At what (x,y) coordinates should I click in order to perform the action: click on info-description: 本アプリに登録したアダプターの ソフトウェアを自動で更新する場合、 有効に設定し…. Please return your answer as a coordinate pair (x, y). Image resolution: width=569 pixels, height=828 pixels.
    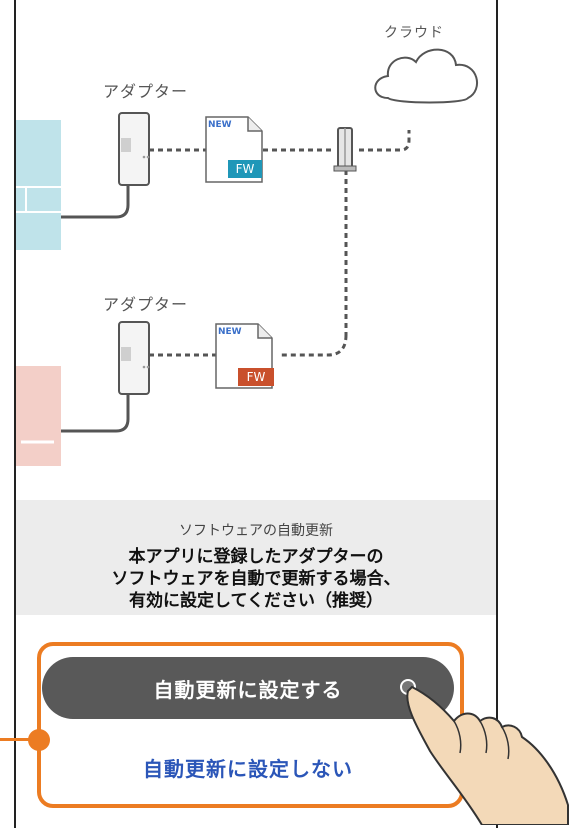
    Looking at the image, I should click on (256, 579).